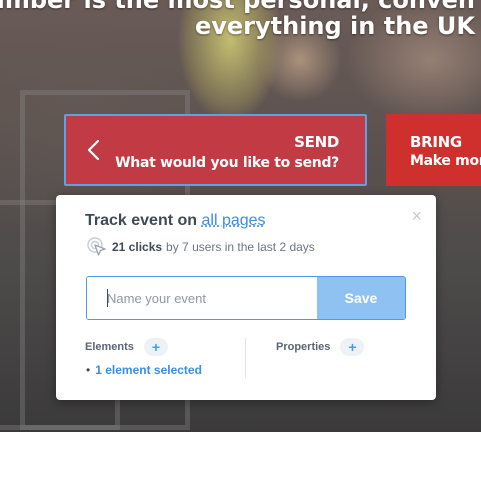  What do you see at coordinates (215, 150) in the screenshot?
I see `send-card: SEND What would you like to send?` at bounding box center [215, 150].